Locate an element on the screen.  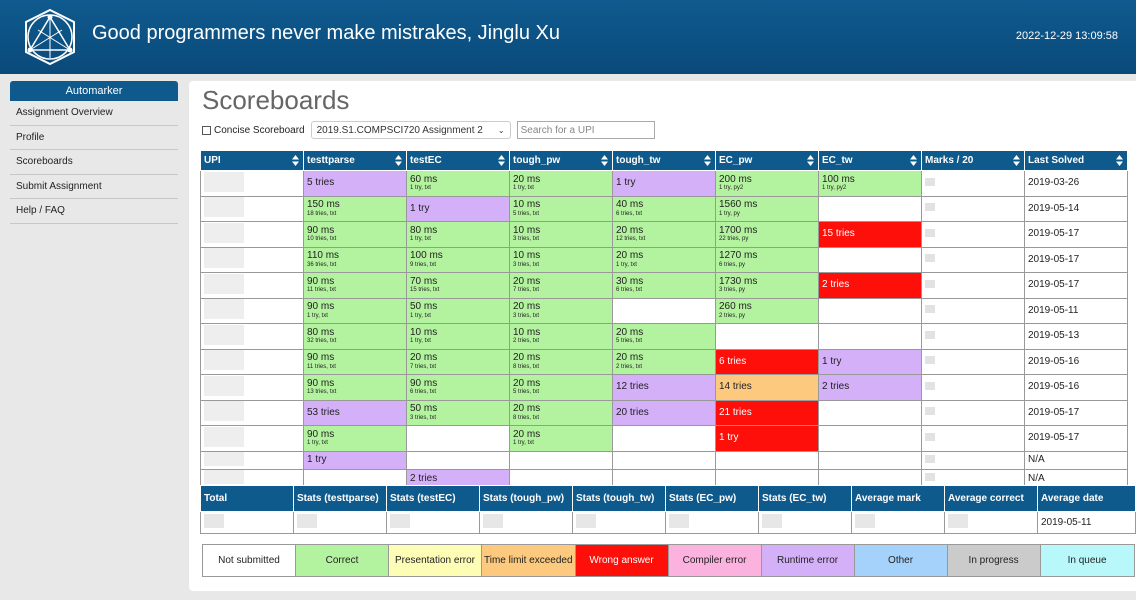
column-header: UPI ▲ is located at coordinates (252, 160).